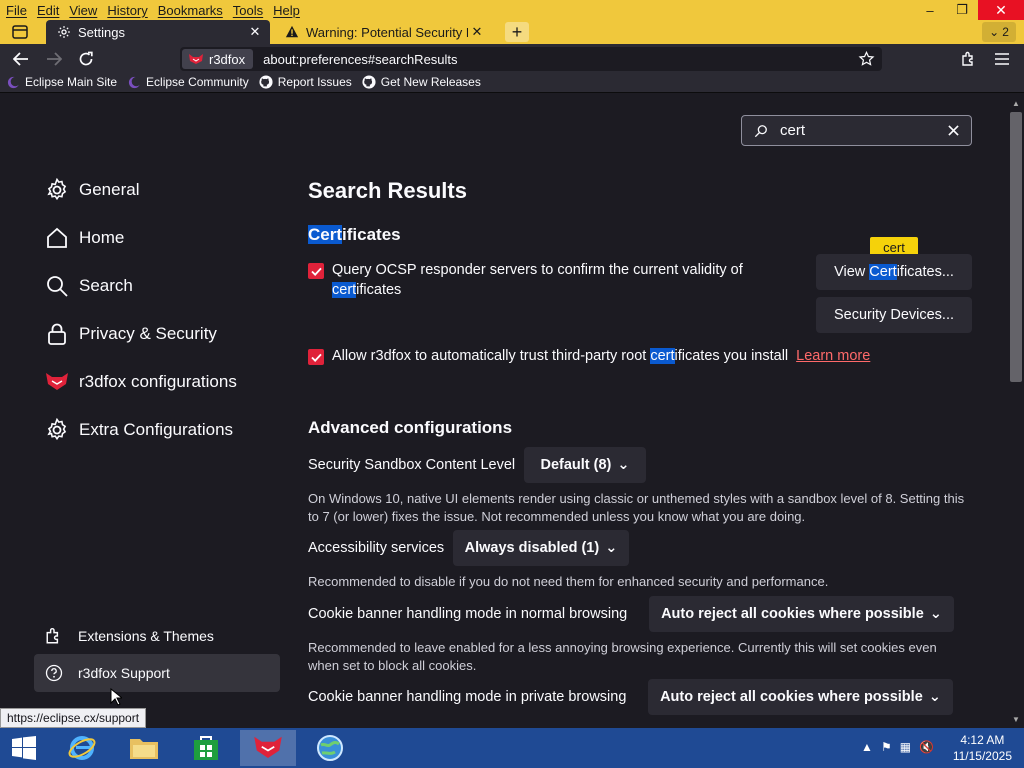 The height and width of the screenshot is (768, 1024). Describe the element at coordinates (158, 32) in the screenshot. I see `tab-settings: Settings ✕` at that location.